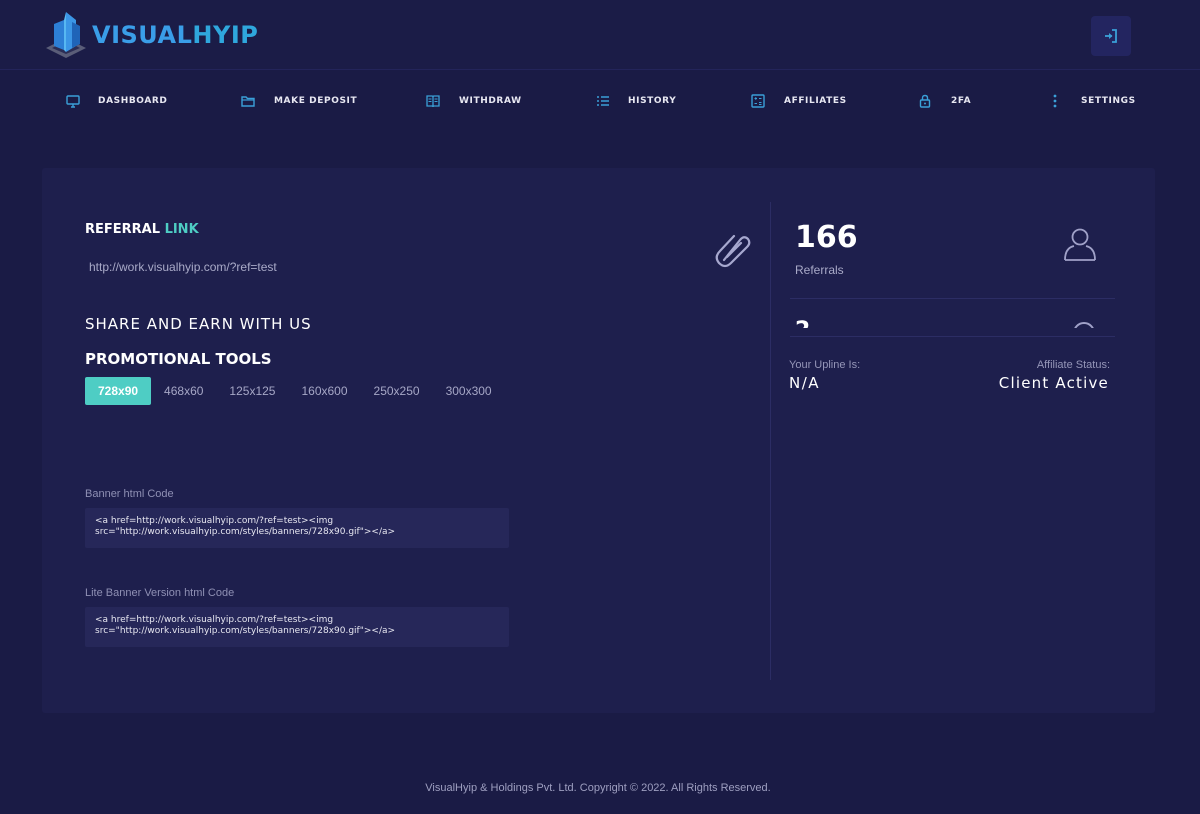 This screenshot has height=814, width=1200. Describe the element at coordinates (433, 101) in the screenshot. I see `book-icon` at that location.